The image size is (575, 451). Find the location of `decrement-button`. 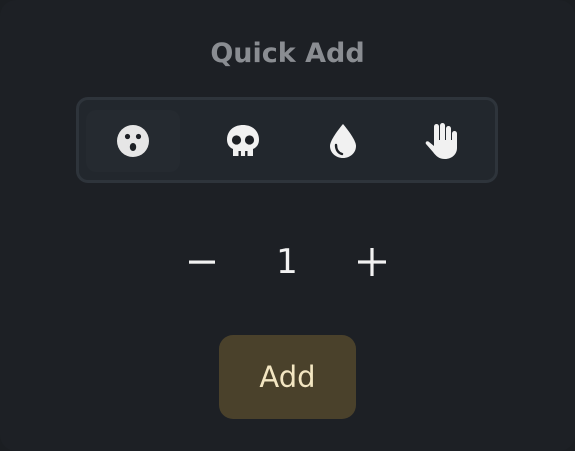

decrement-button is located at coordinates (202, 262).